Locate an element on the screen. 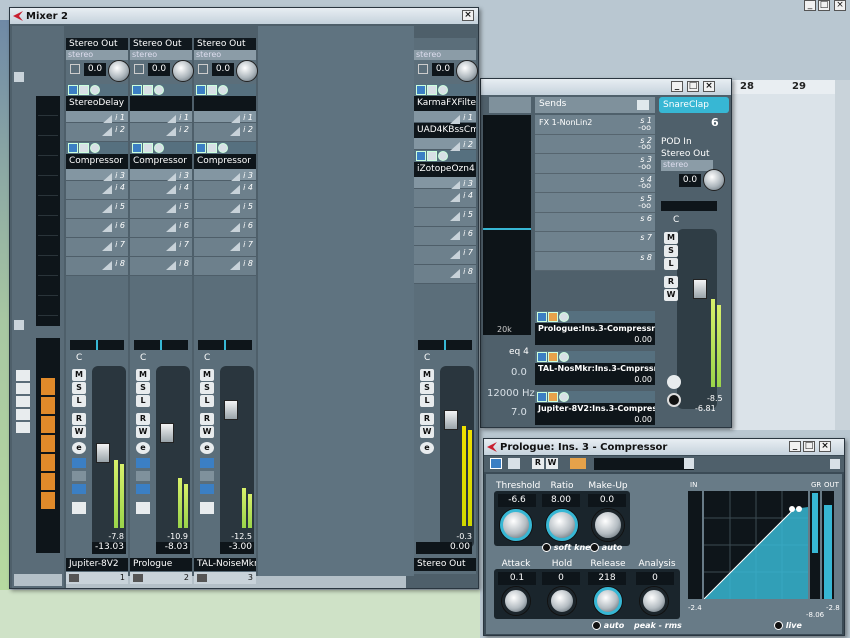 The image size is (850, 638). plugin-close-button: × is located at coordinates (825, 446).